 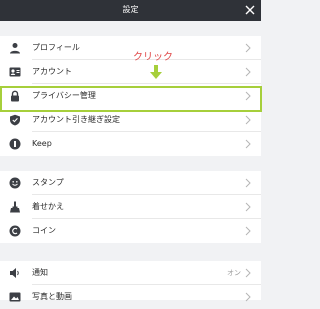 What do you see at coordinates (48, 206) in the screenshot?
I see `settings-item-label: 着せかえ` at bounding box center [48, 206].